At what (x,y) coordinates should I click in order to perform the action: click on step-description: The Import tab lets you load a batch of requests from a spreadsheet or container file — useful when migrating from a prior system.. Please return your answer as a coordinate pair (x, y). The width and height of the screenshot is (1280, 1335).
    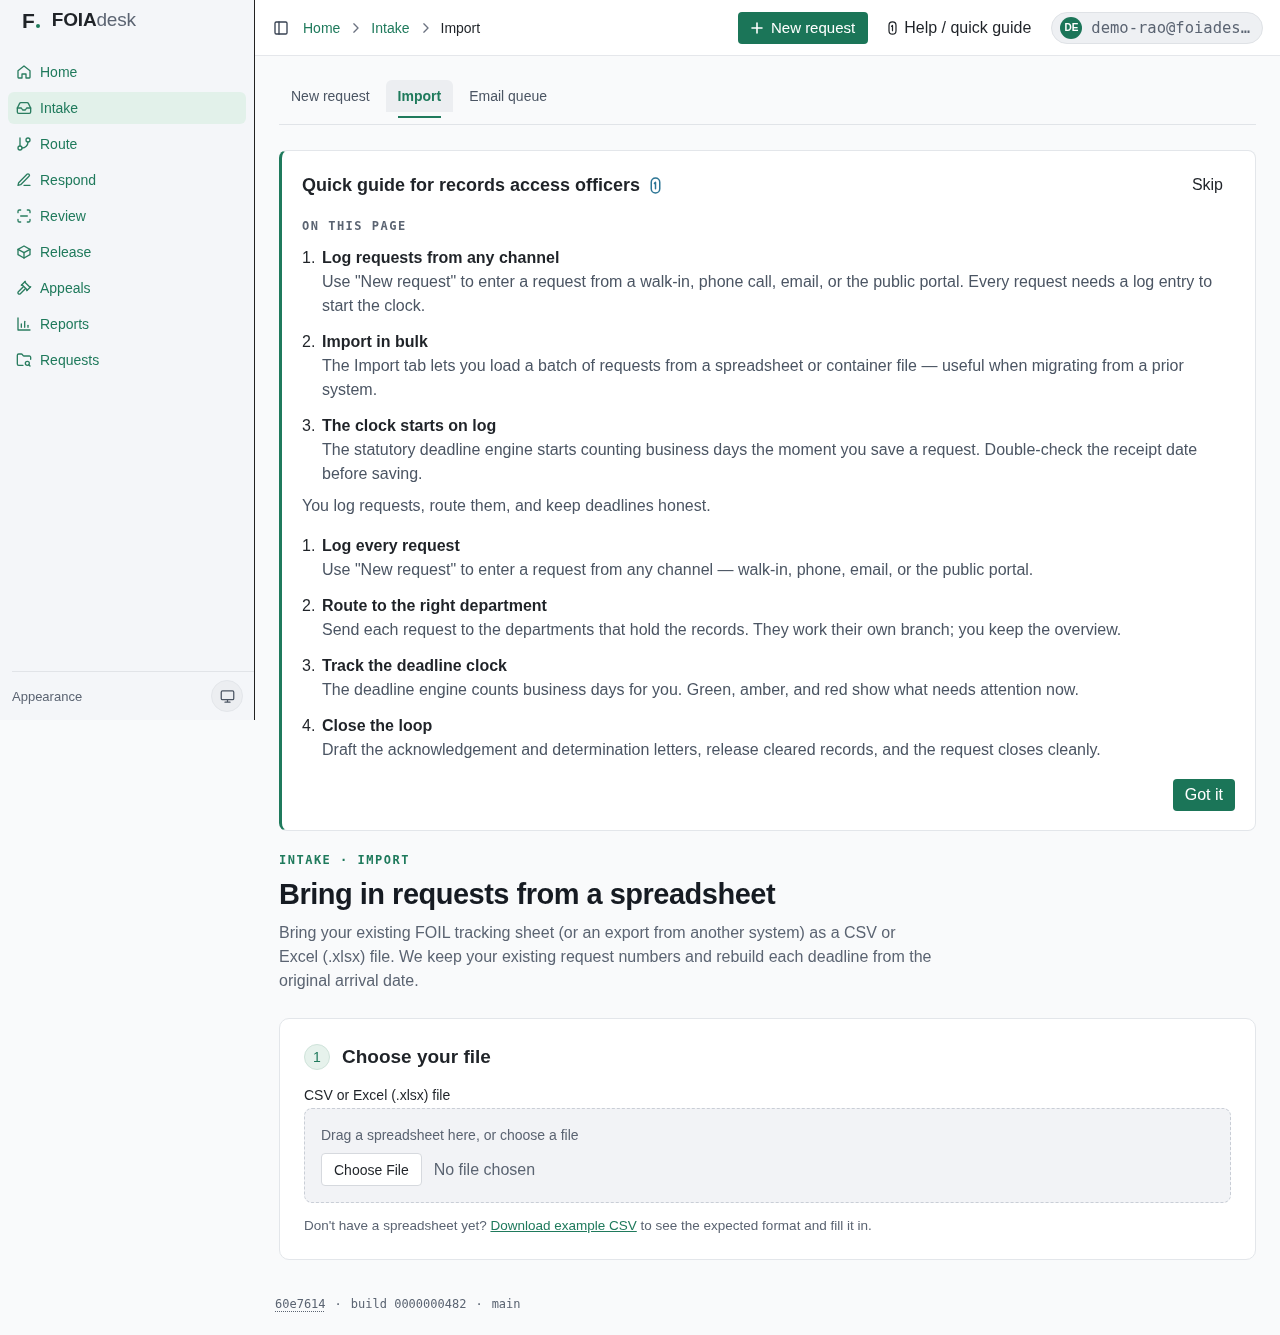
    Looking at the image, I should click on (753, 378).